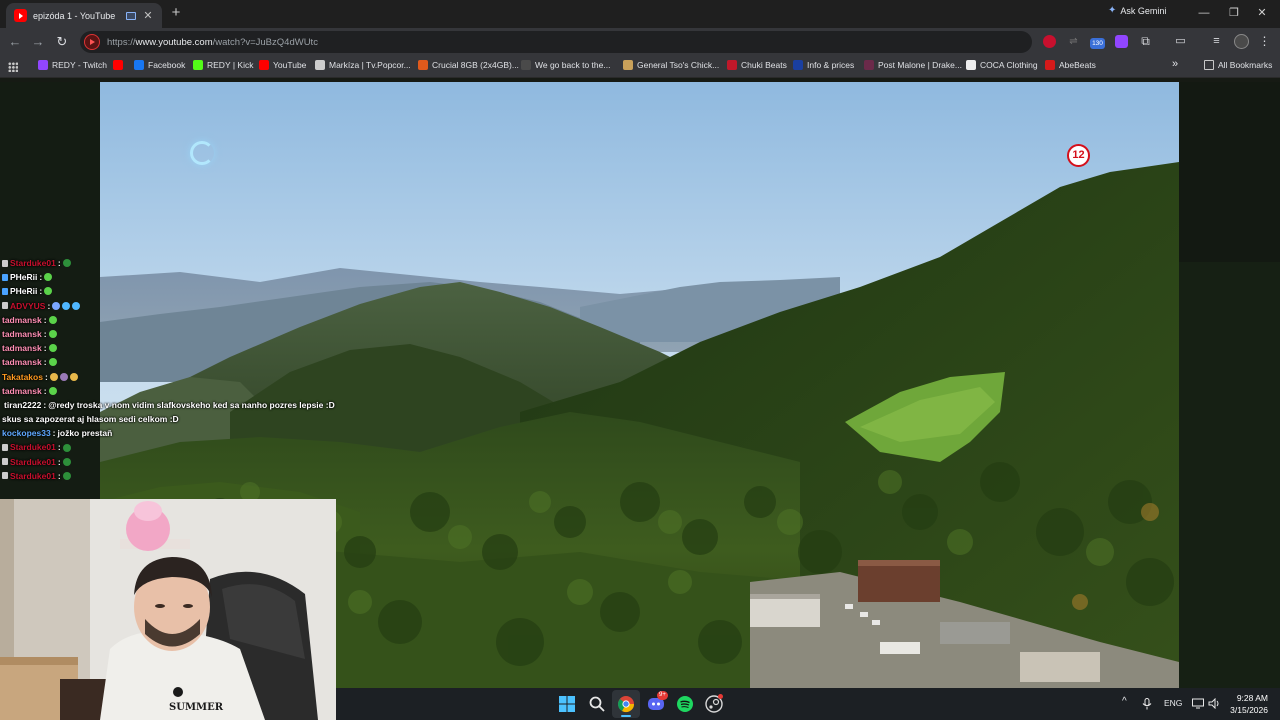 This screenshot has width=1280, height=720. Describe the element at coordinates (1121, 41) in the screenshot. I see `twitch-extension-icon` at that location.